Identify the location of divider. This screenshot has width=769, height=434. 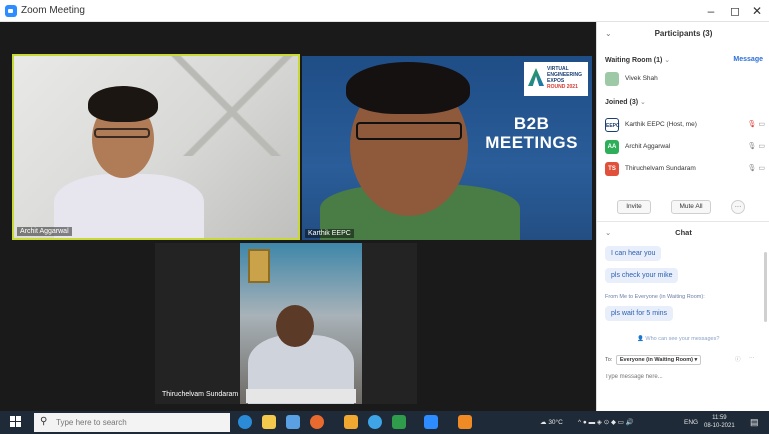
(683, 221).